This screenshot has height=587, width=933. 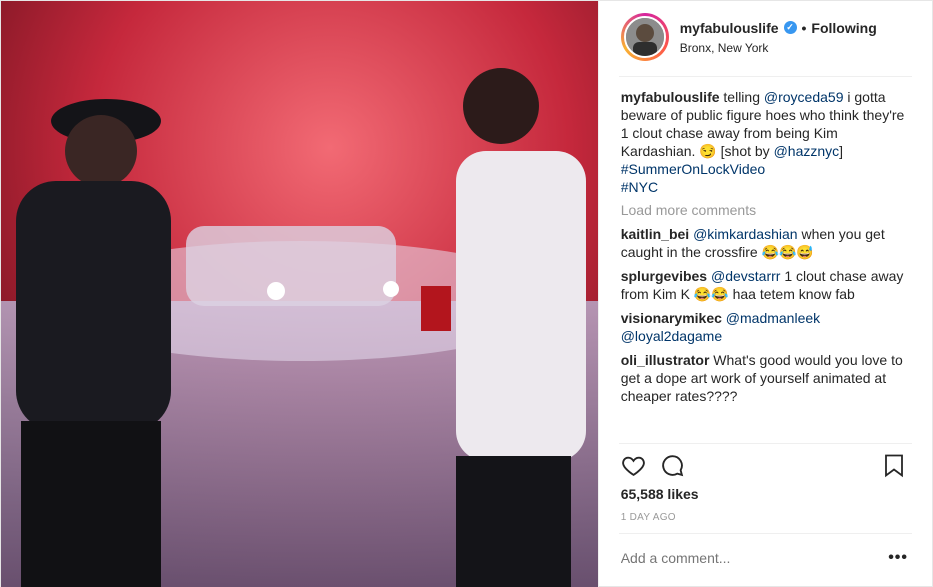 I want to click on load-more-comments-button: Load more comments, so click(x=767, y=210).